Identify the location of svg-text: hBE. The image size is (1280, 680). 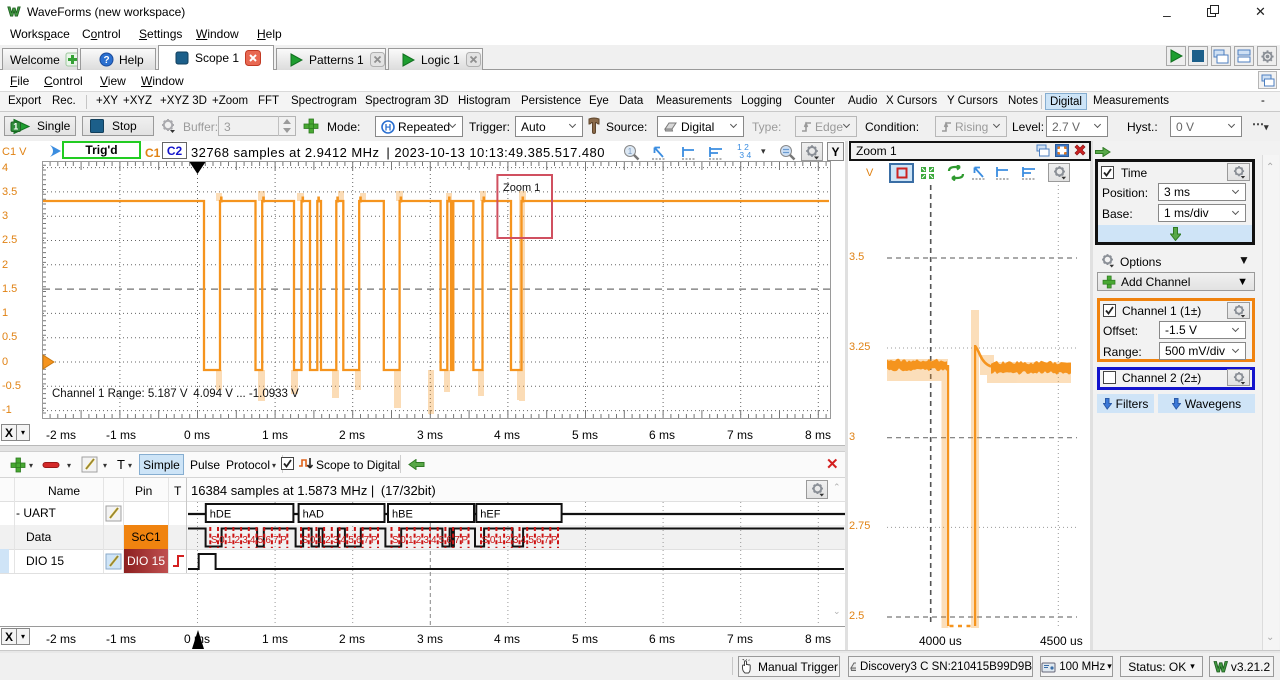
(402, 515).